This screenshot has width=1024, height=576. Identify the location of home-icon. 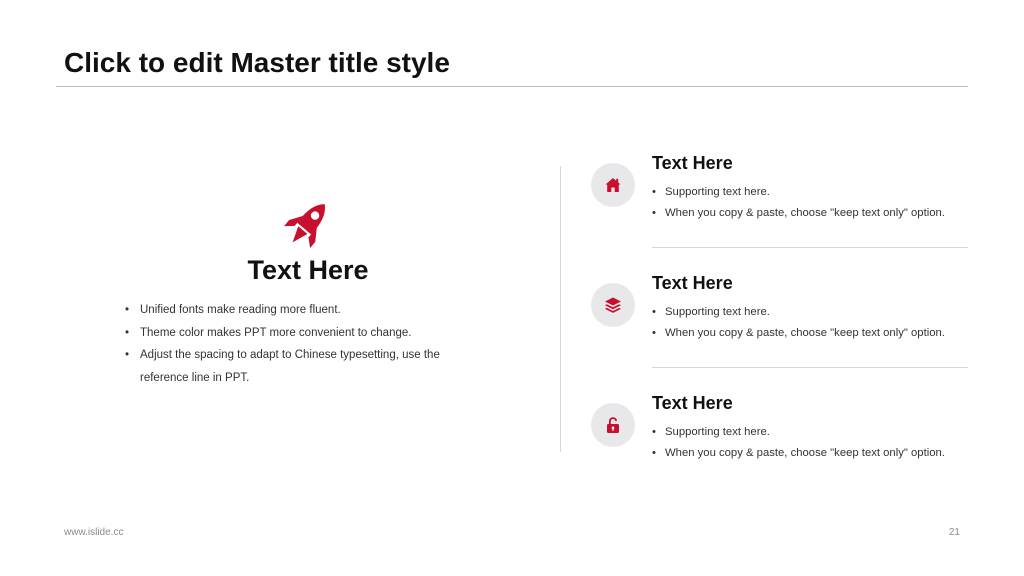
(613, 185).